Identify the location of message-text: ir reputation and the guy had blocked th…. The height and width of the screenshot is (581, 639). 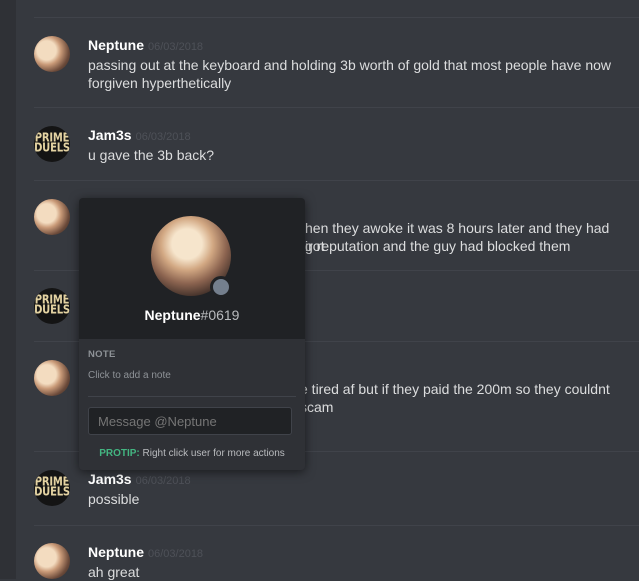
(438, 246).